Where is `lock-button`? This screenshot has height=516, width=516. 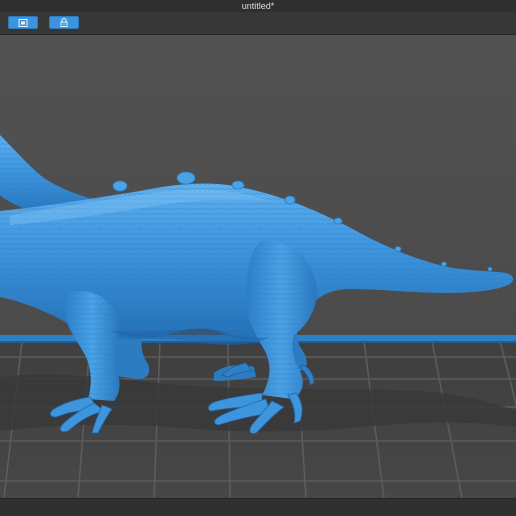
lock-button is located at coordinates (64, 22).